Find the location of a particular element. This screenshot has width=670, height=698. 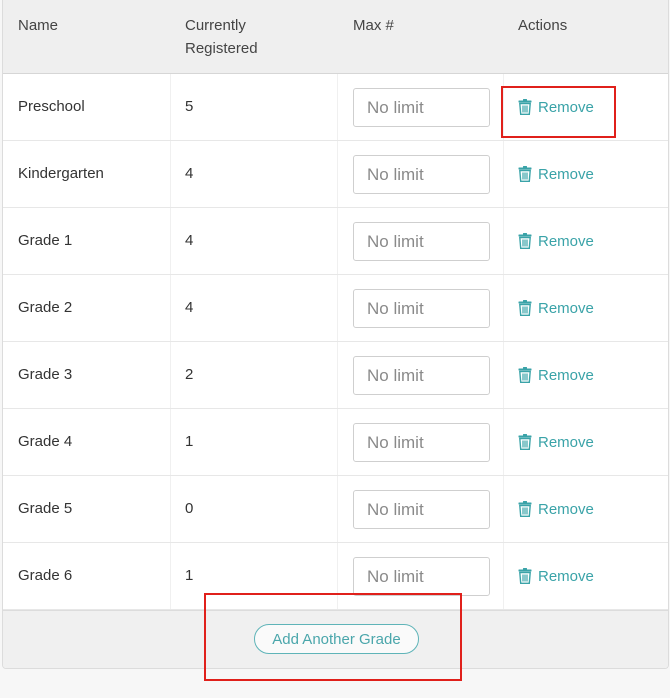

table-header: Name Currently Registered Max # Actions is located at coordinates (335, 37).